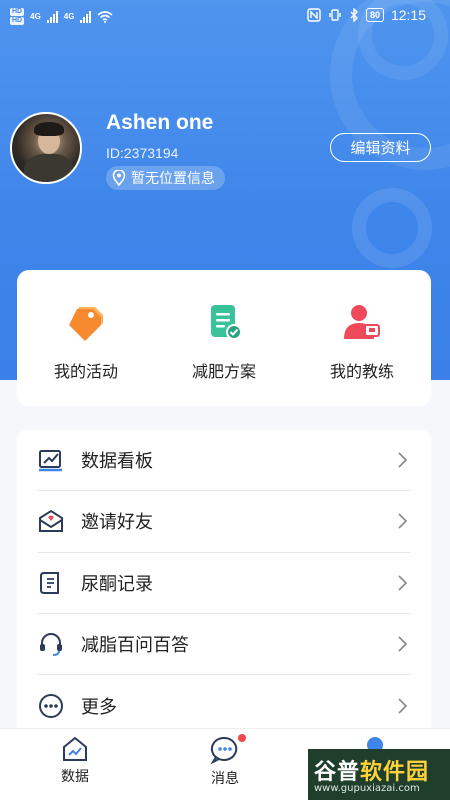 The image size is (450, 800). I want to click on home-chart-icon, so click(75, 748).